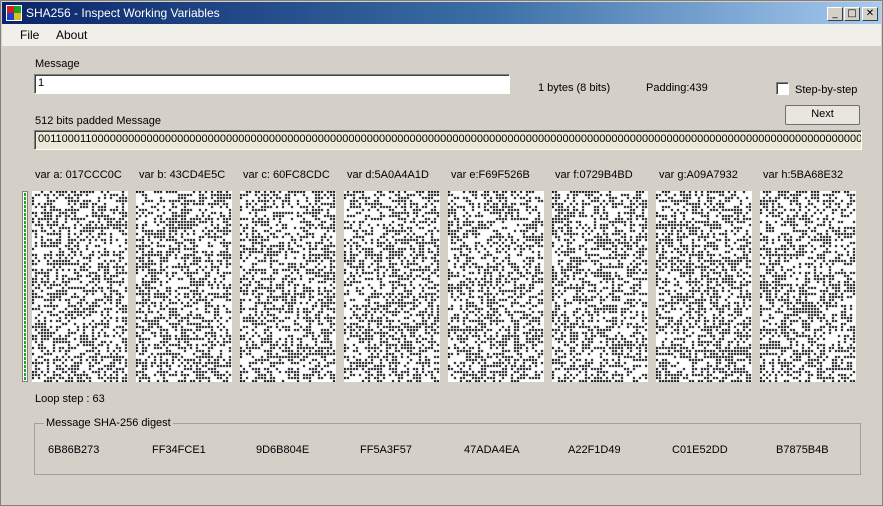  I want to click on digest-caption: Message SHA-256 digest, so click(108, 423).